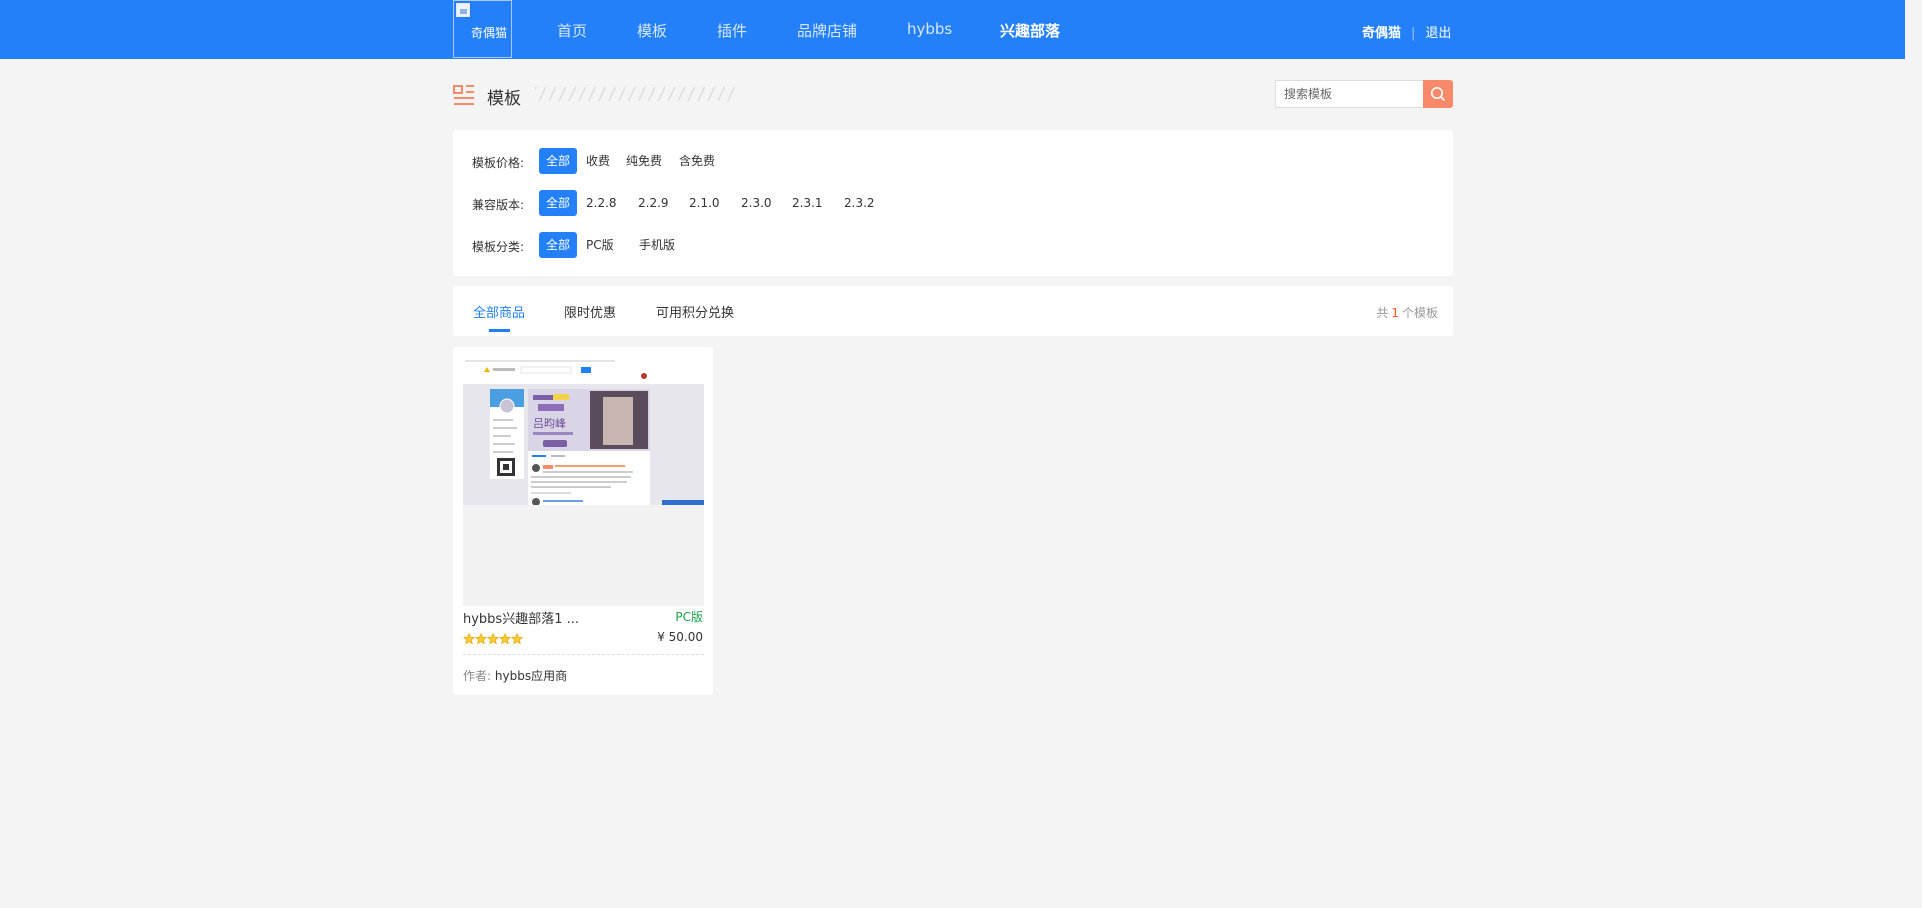 This screenshot has height=908, width=1922. What do you see at coordinates (953, 311) in the screenshot?
I see `product-tabs: 全部商品 限时优惠 可用积分兑换 共 1 个模板` at bounding box center [953, 311].